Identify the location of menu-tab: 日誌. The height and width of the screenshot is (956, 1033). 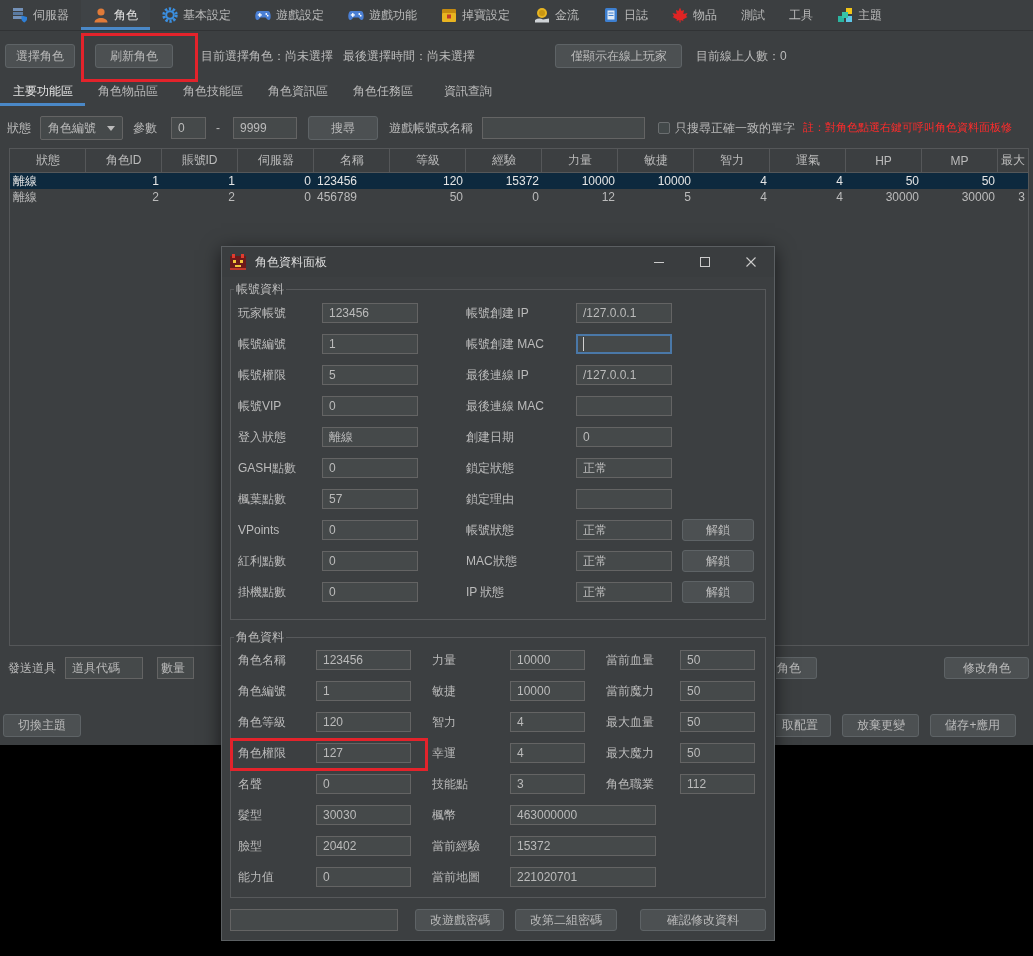
(625, 15).